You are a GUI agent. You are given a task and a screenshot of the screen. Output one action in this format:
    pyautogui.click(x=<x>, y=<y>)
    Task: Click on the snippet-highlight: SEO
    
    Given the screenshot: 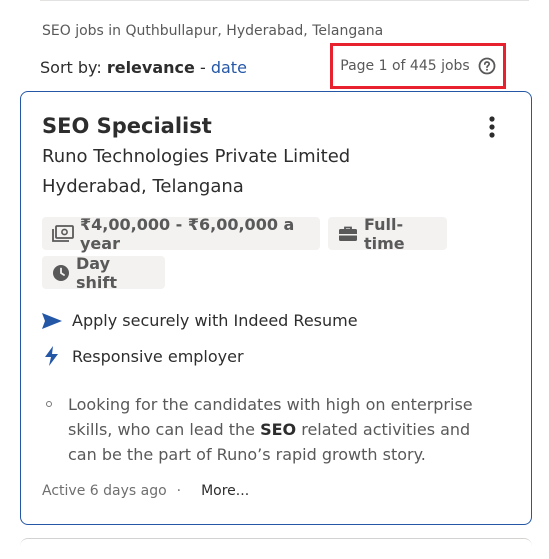 What is the action you would take?
    pyautogui.click(x=278, y=429)
    